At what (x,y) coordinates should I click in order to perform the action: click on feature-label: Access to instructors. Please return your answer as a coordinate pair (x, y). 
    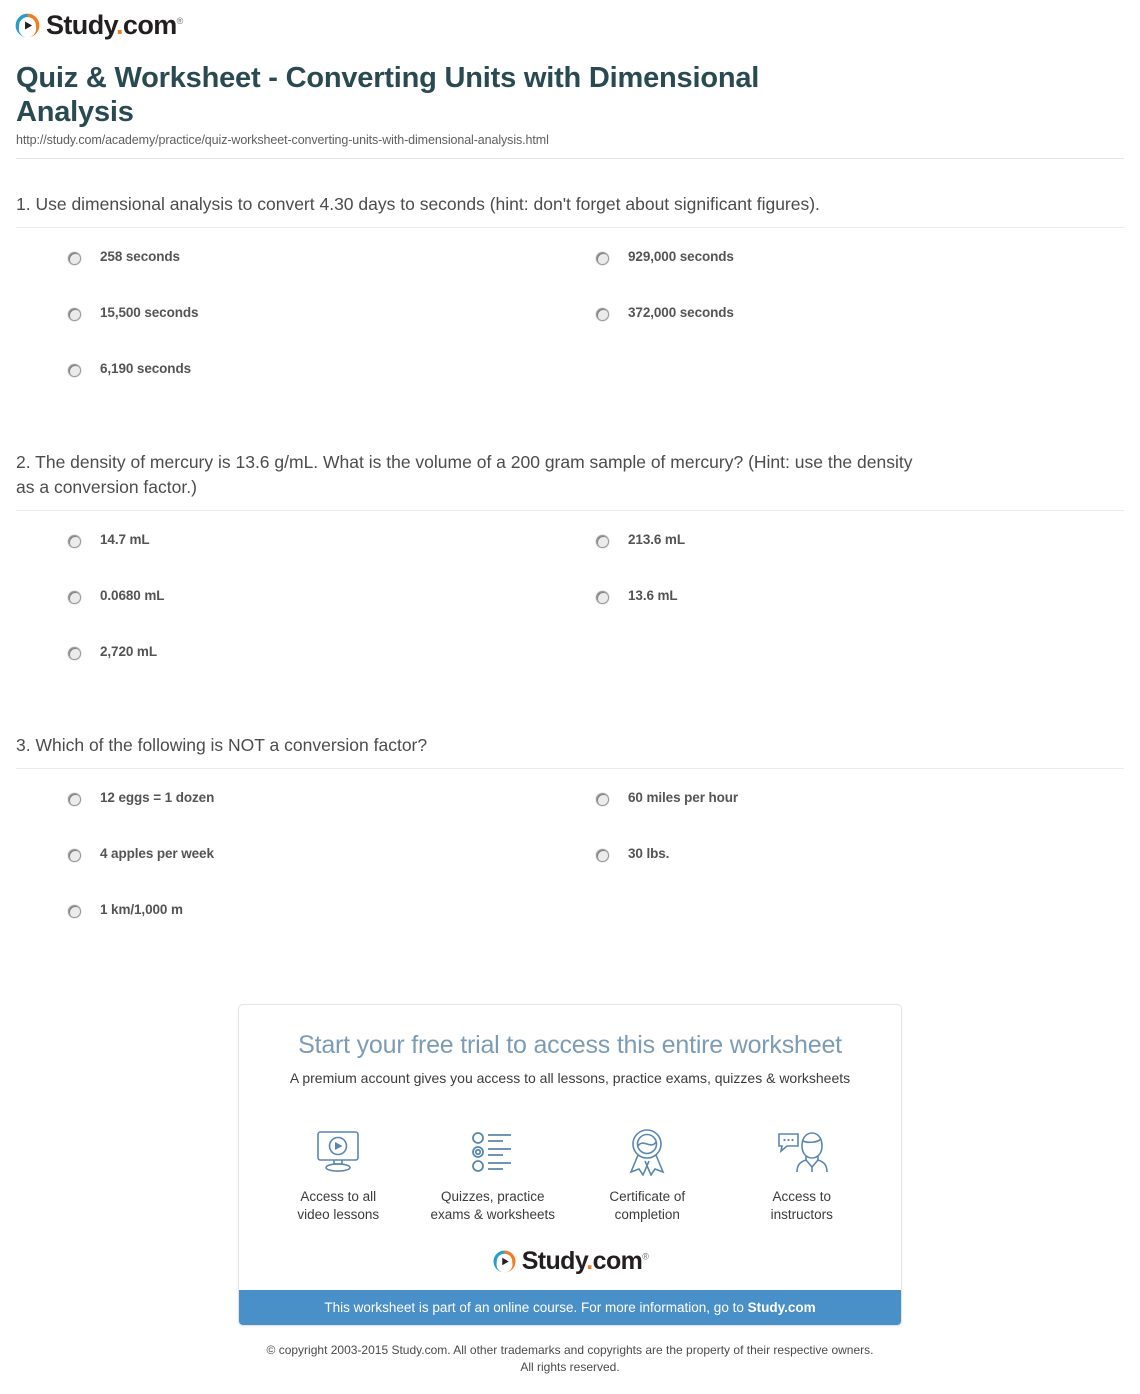
    Looking at the image, I should click on (801, 1205).